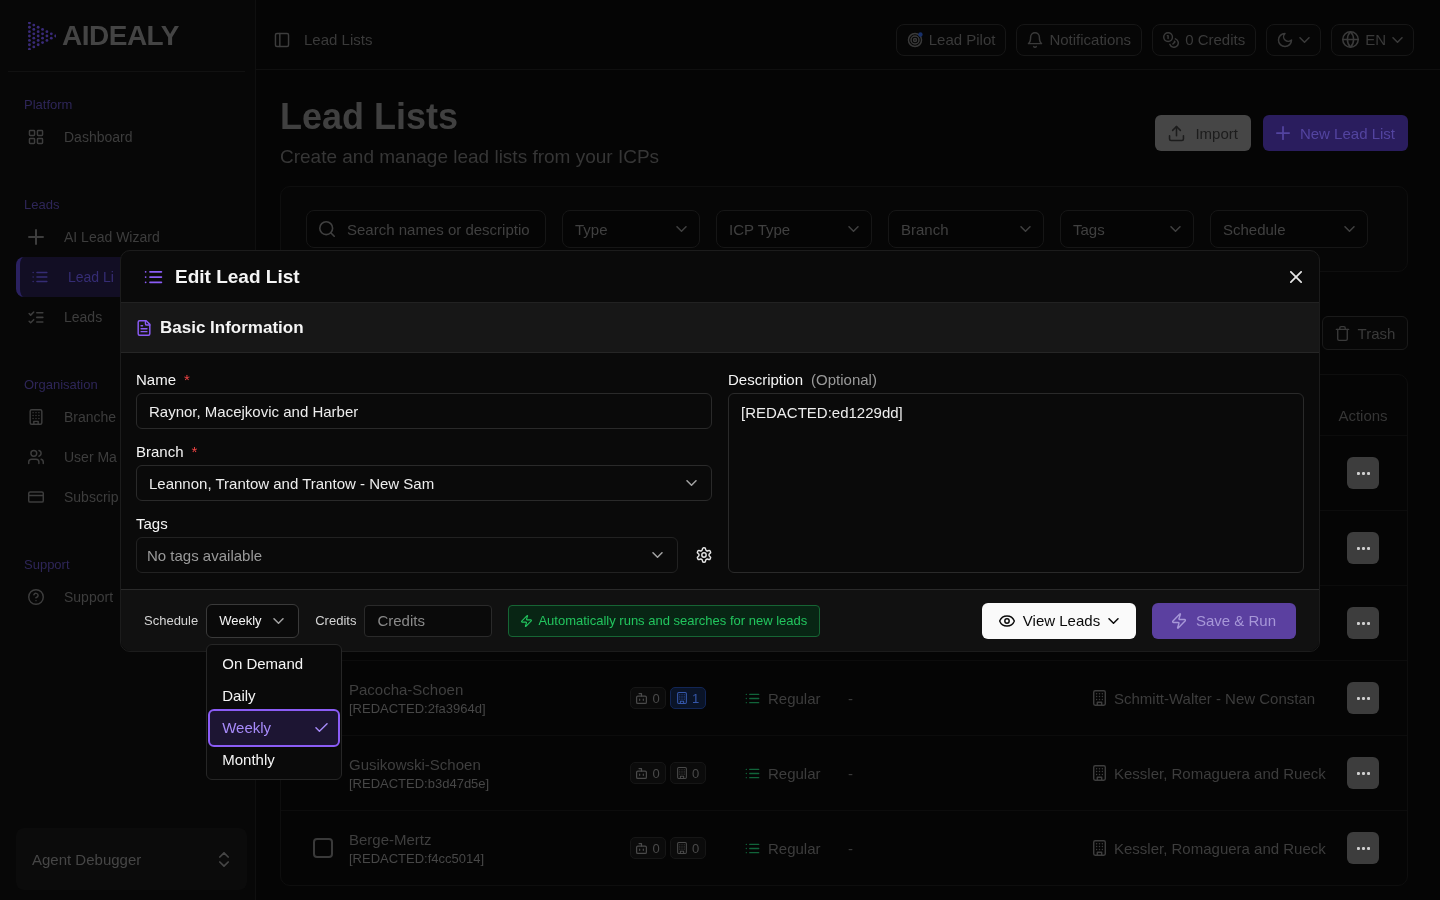  Describe the element at coordinates (419, 783) in the screenshot. I see `lead-list-id: [REDACTED:b3d47d5e]` at that location.